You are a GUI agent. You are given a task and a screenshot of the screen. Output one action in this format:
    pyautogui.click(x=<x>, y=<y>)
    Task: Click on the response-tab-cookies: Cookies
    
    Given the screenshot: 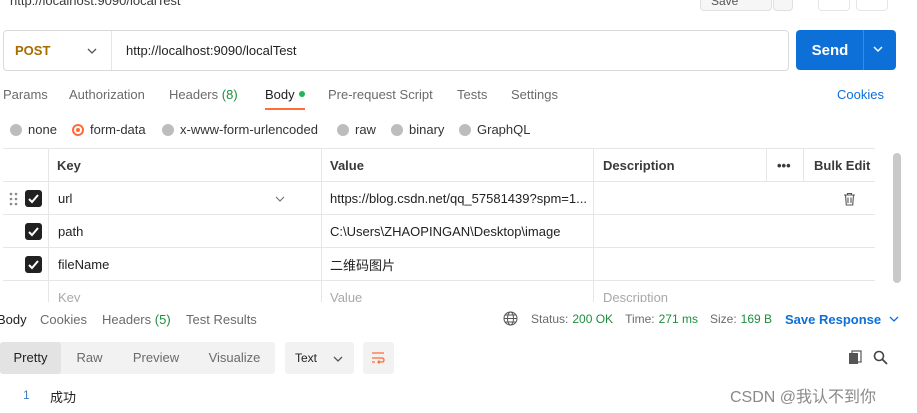 What is the action you would take?
    pyautogui.click(x=63, y=319)
    